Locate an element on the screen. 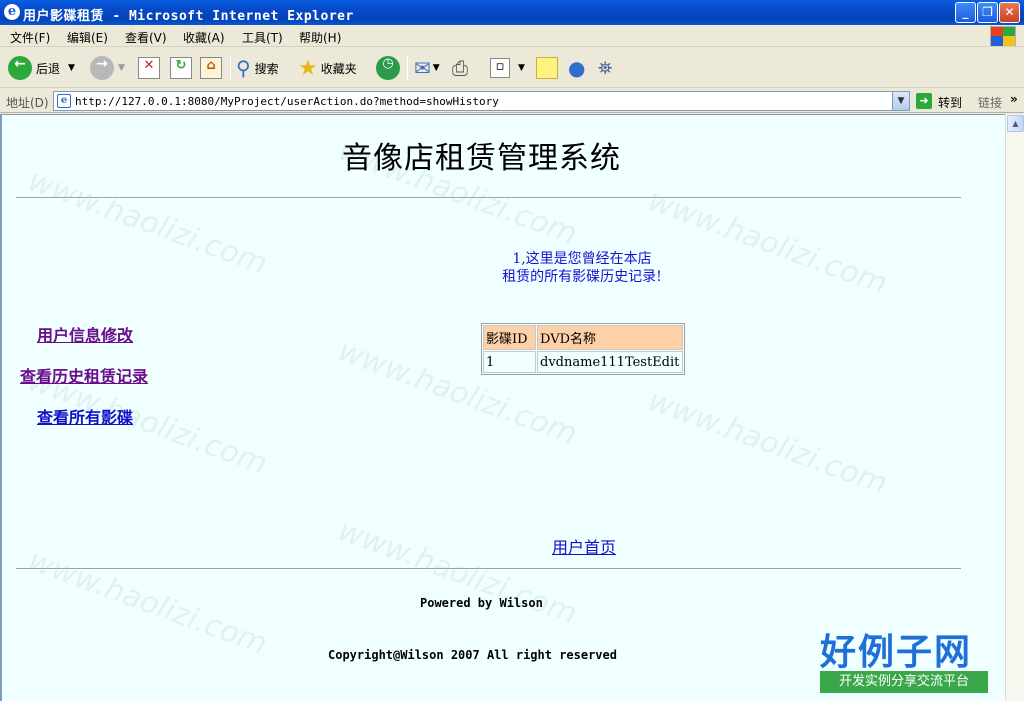  note-icon is located at coordinates (547, 68).